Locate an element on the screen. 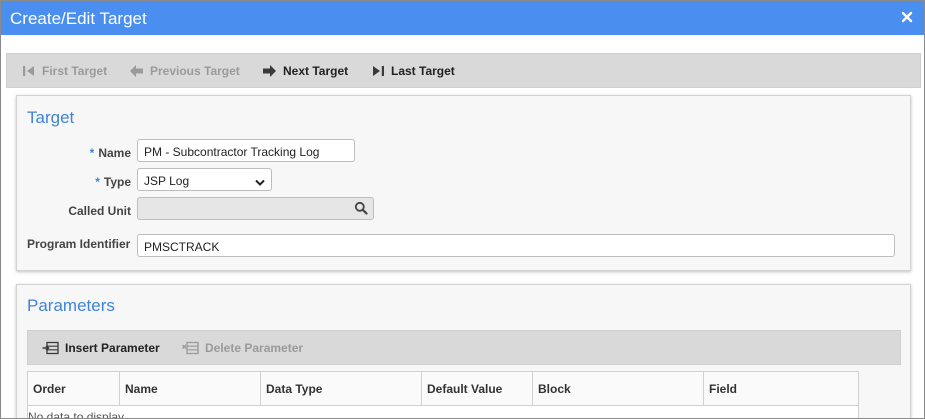 This screenshot has width=925, height=419. column-header-default-value: Default Value is located at coordinates (477, 388).